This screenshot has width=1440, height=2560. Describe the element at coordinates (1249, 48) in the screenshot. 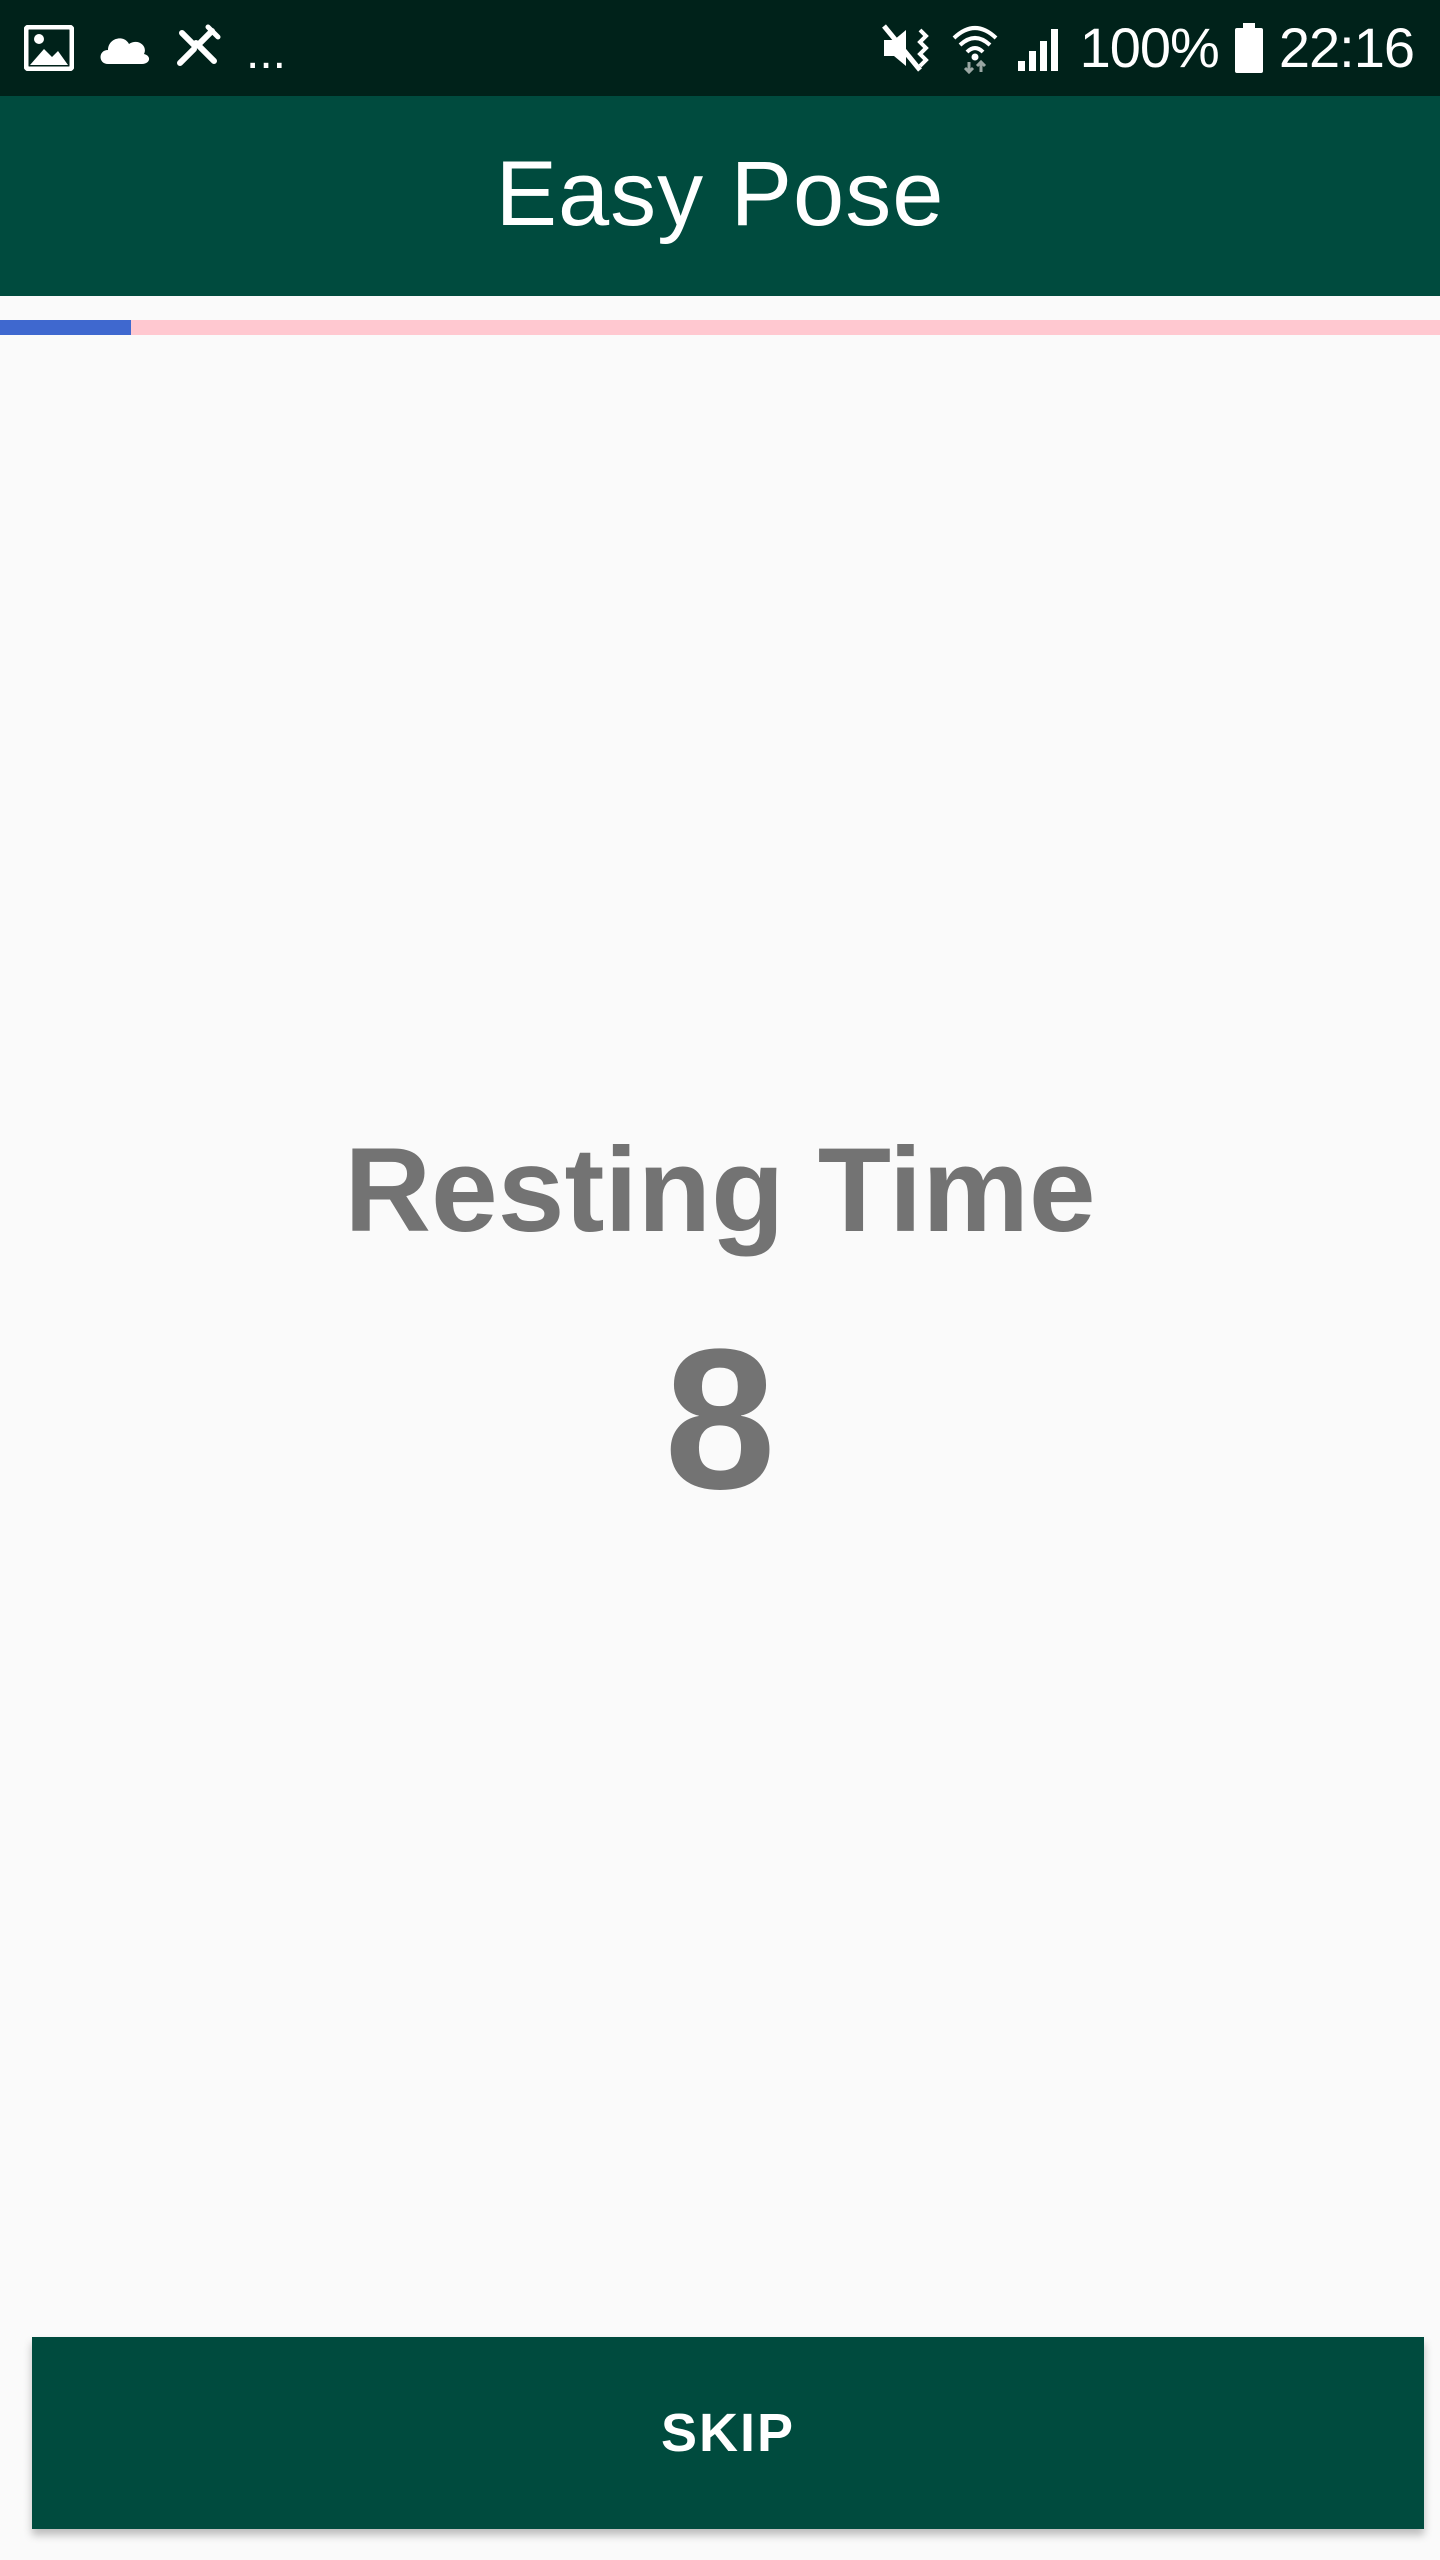

I see `battery-icon` at that location.